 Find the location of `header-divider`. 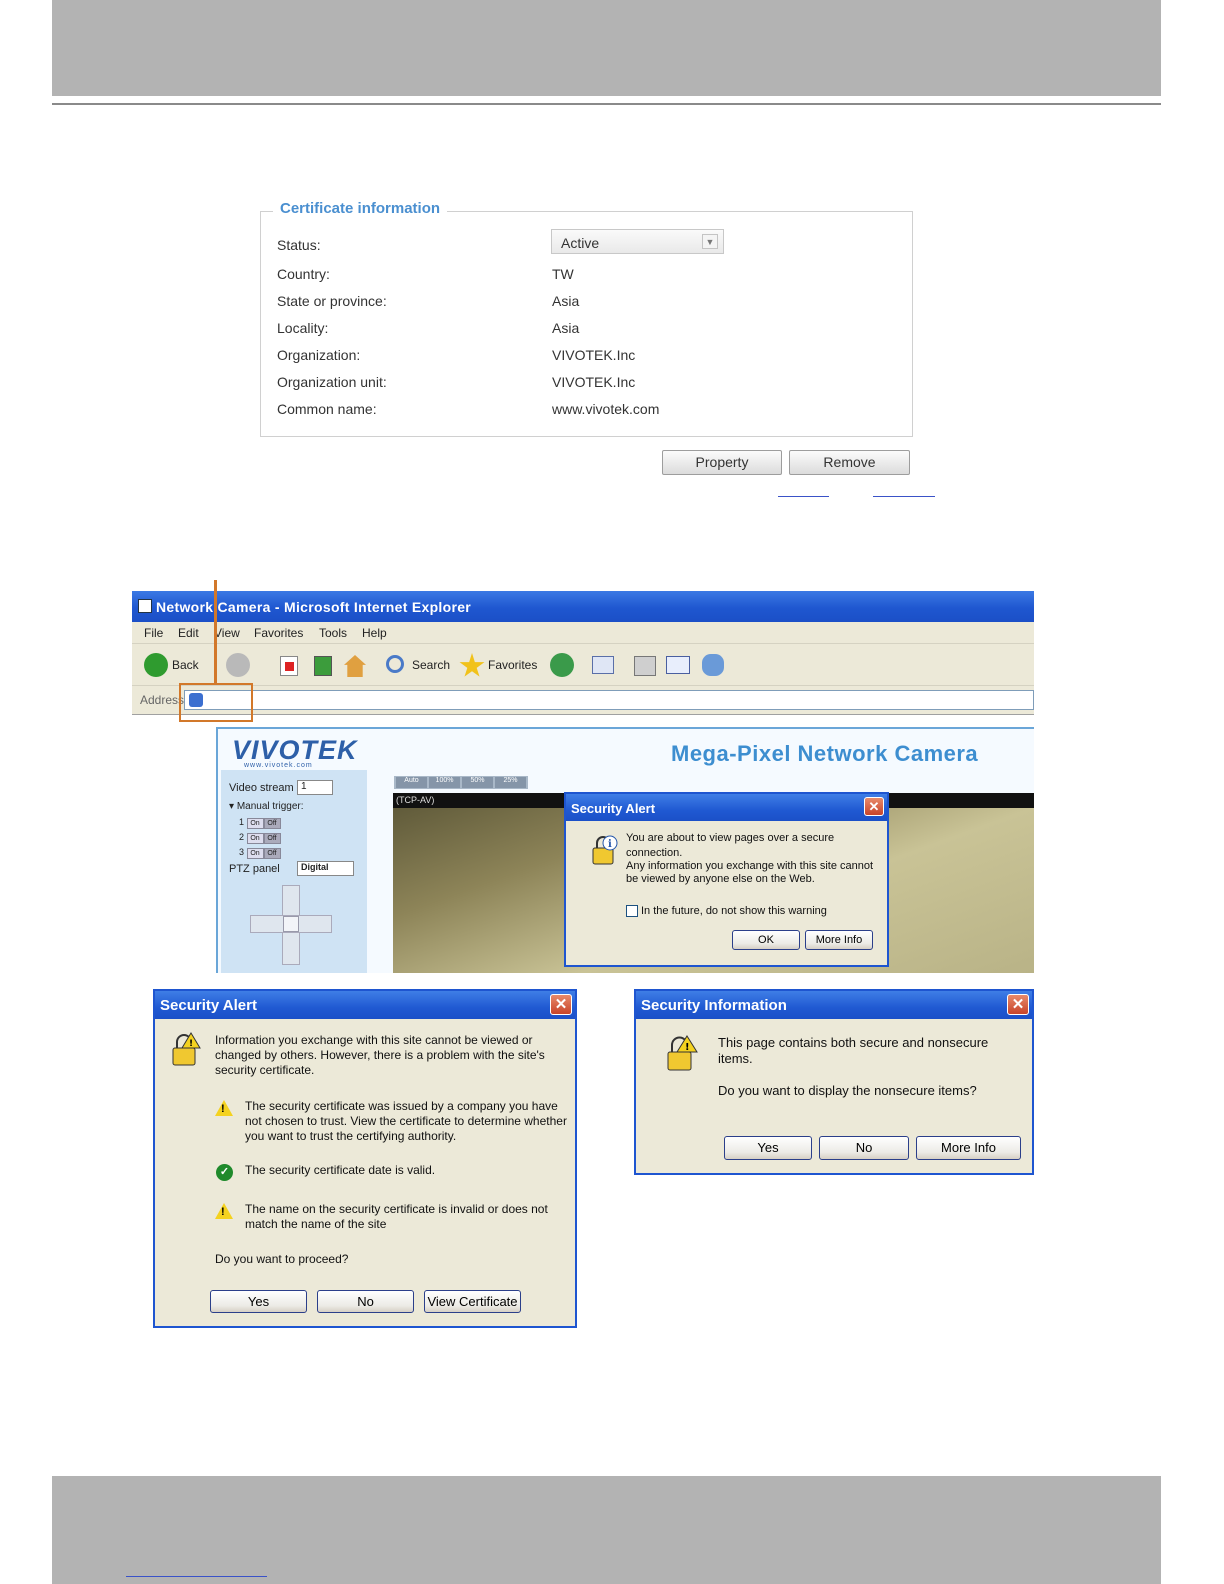

header-divider is located at coordinates (606, 104).